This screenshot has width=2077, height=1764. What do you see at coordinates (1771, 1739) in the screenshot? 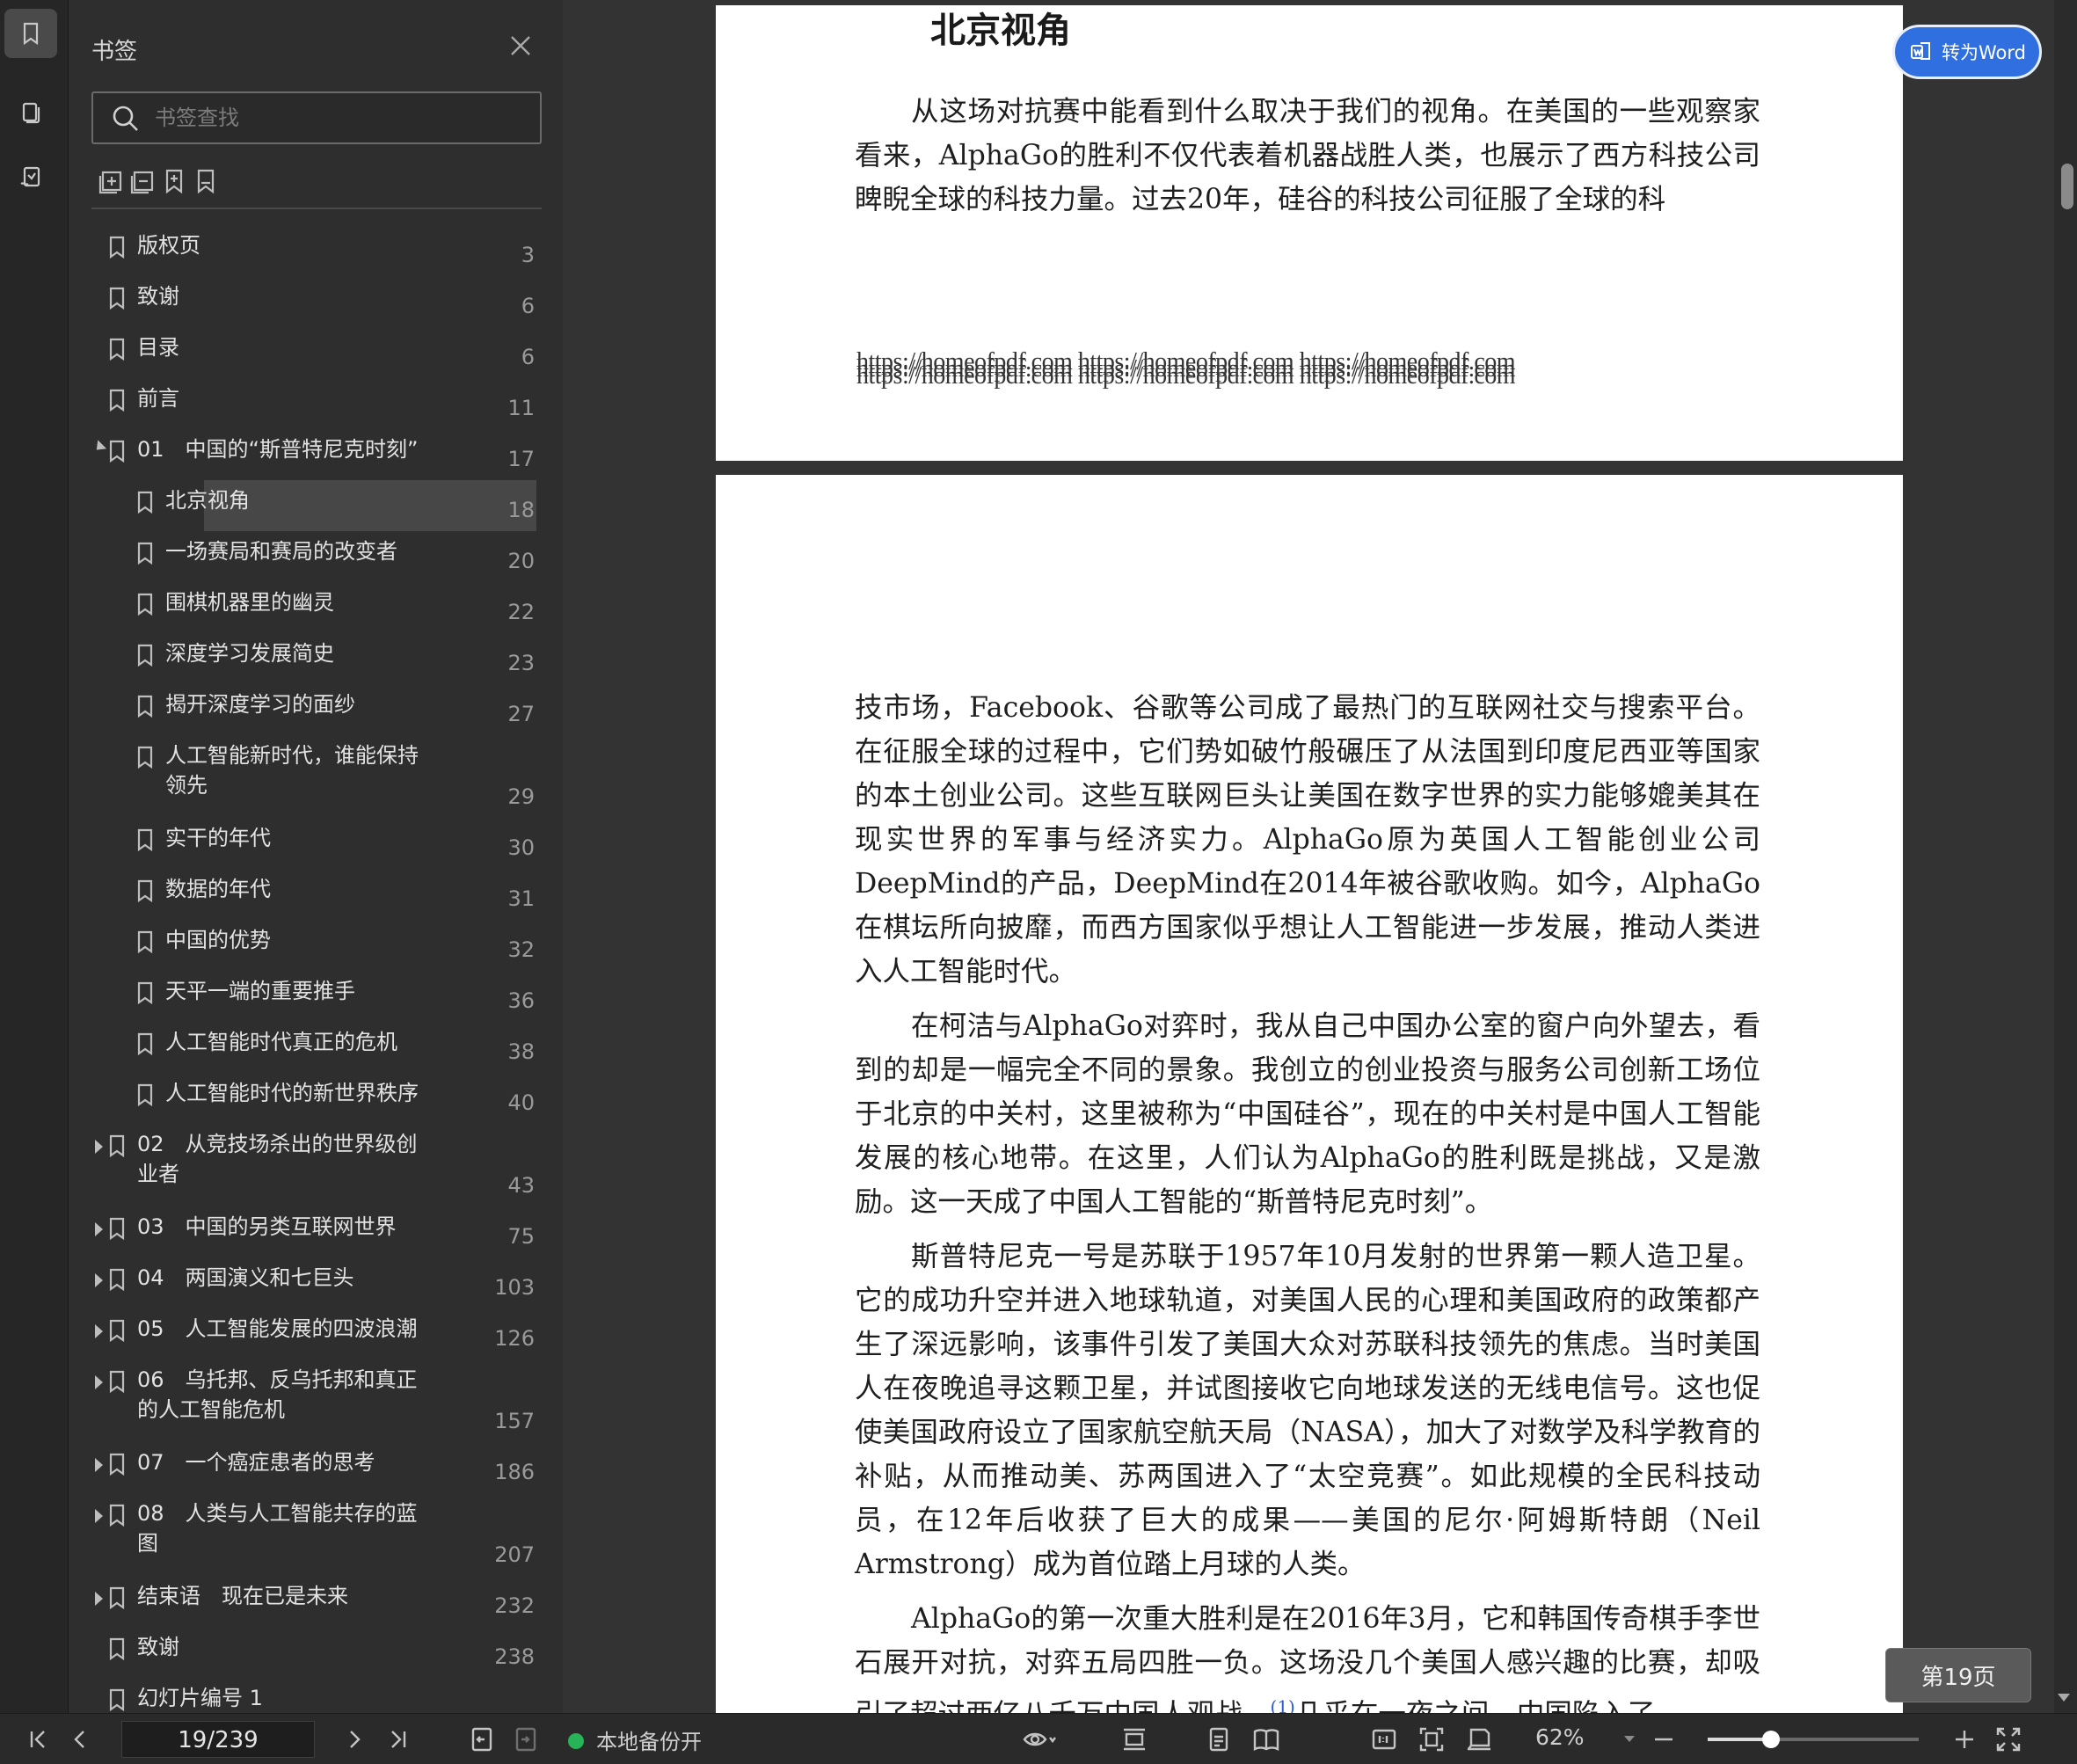
I see `zoom-slider-handle` at bounding box center [1771, 1739].